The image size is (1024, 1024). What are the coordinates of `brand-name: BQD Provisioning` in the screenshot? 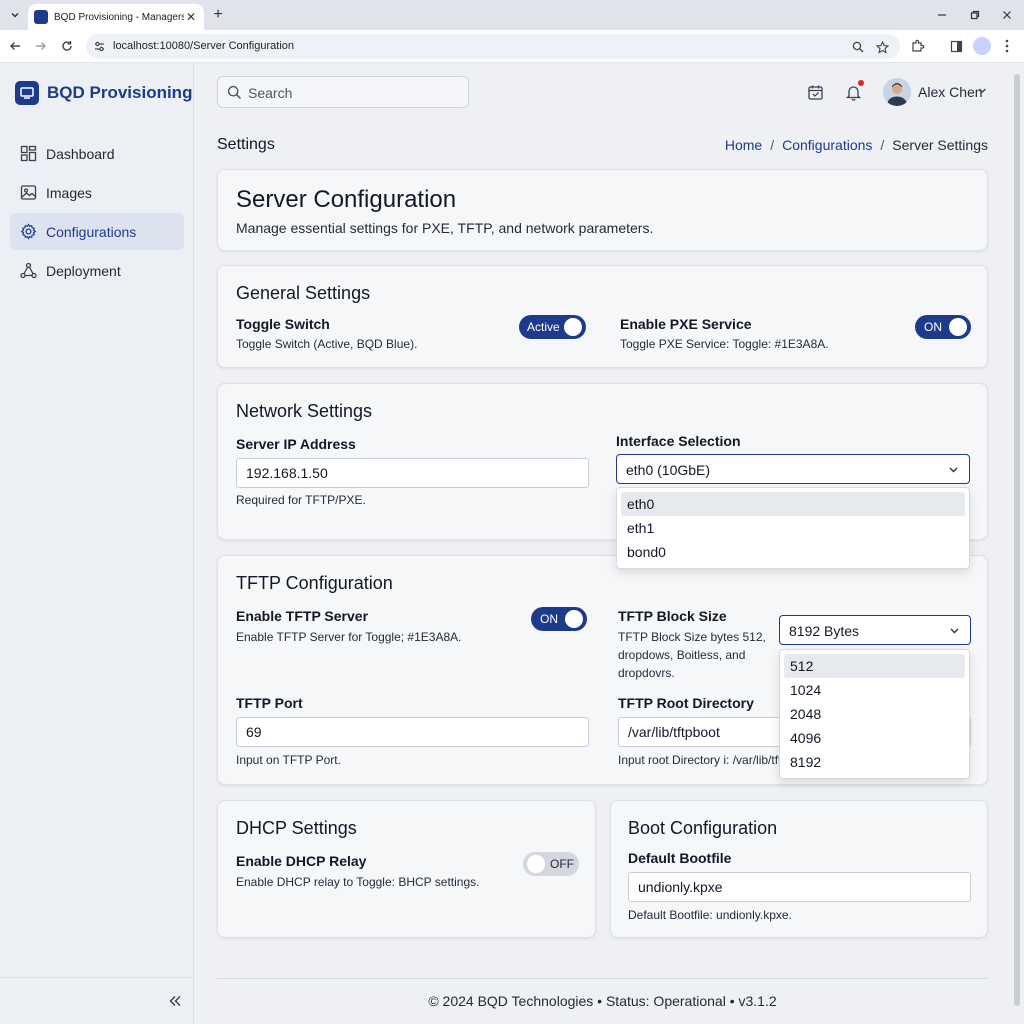 It's located at (120, 92).